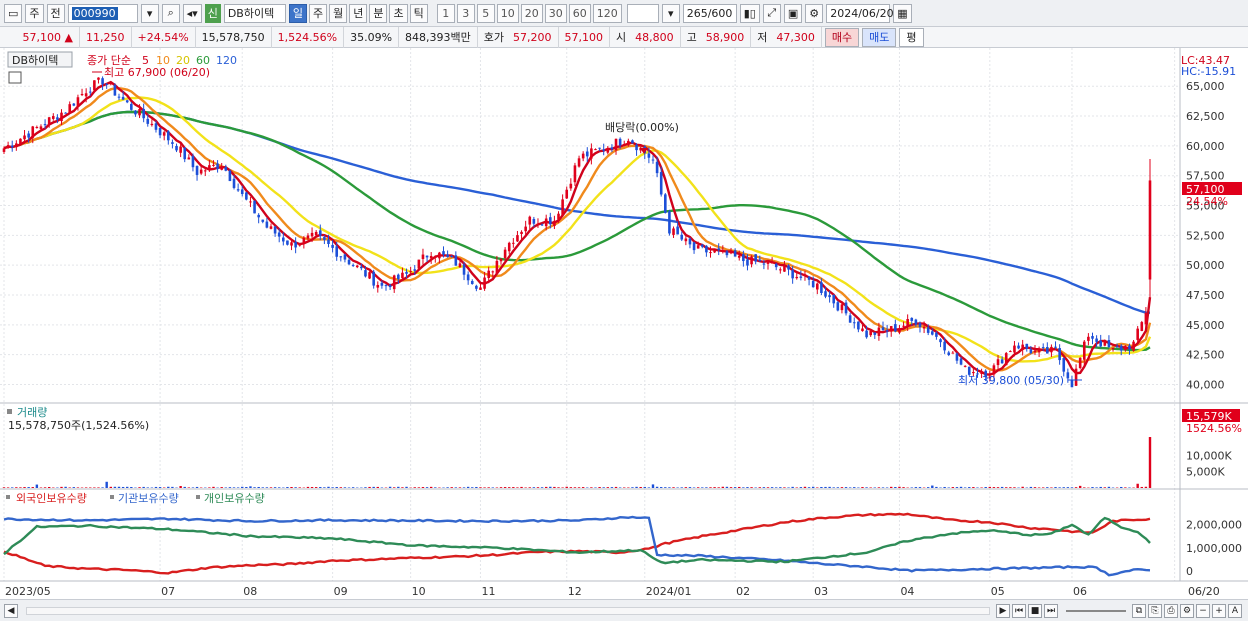 This screenshot has height=621, width=1248. What do you see at coordinates (11, 610) in the screenshot?
I see `scroll-left-icon: ◀` at bounding box center [11, 610].